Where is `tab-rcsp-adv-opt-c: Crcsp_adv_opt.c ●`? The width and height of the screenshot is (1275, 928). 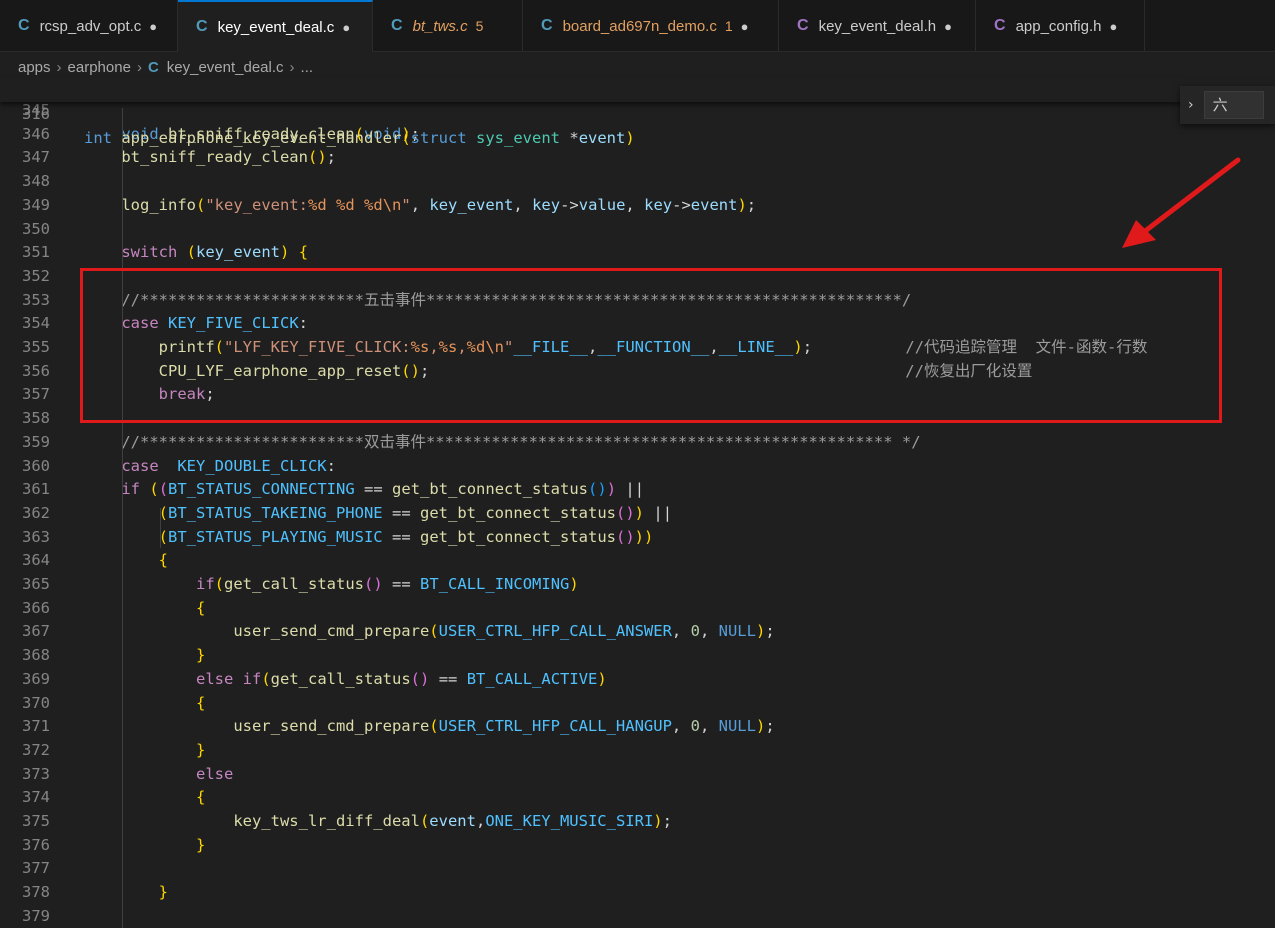 tab-rcsp-adv-opt-c: Crcsp_adv_opt.c ● is located at coordinates (89, 26).